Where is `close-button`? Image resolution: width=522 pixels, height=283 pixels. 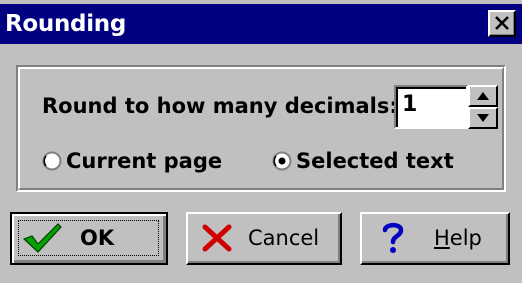
close-button is located at coordinates (502, 23).